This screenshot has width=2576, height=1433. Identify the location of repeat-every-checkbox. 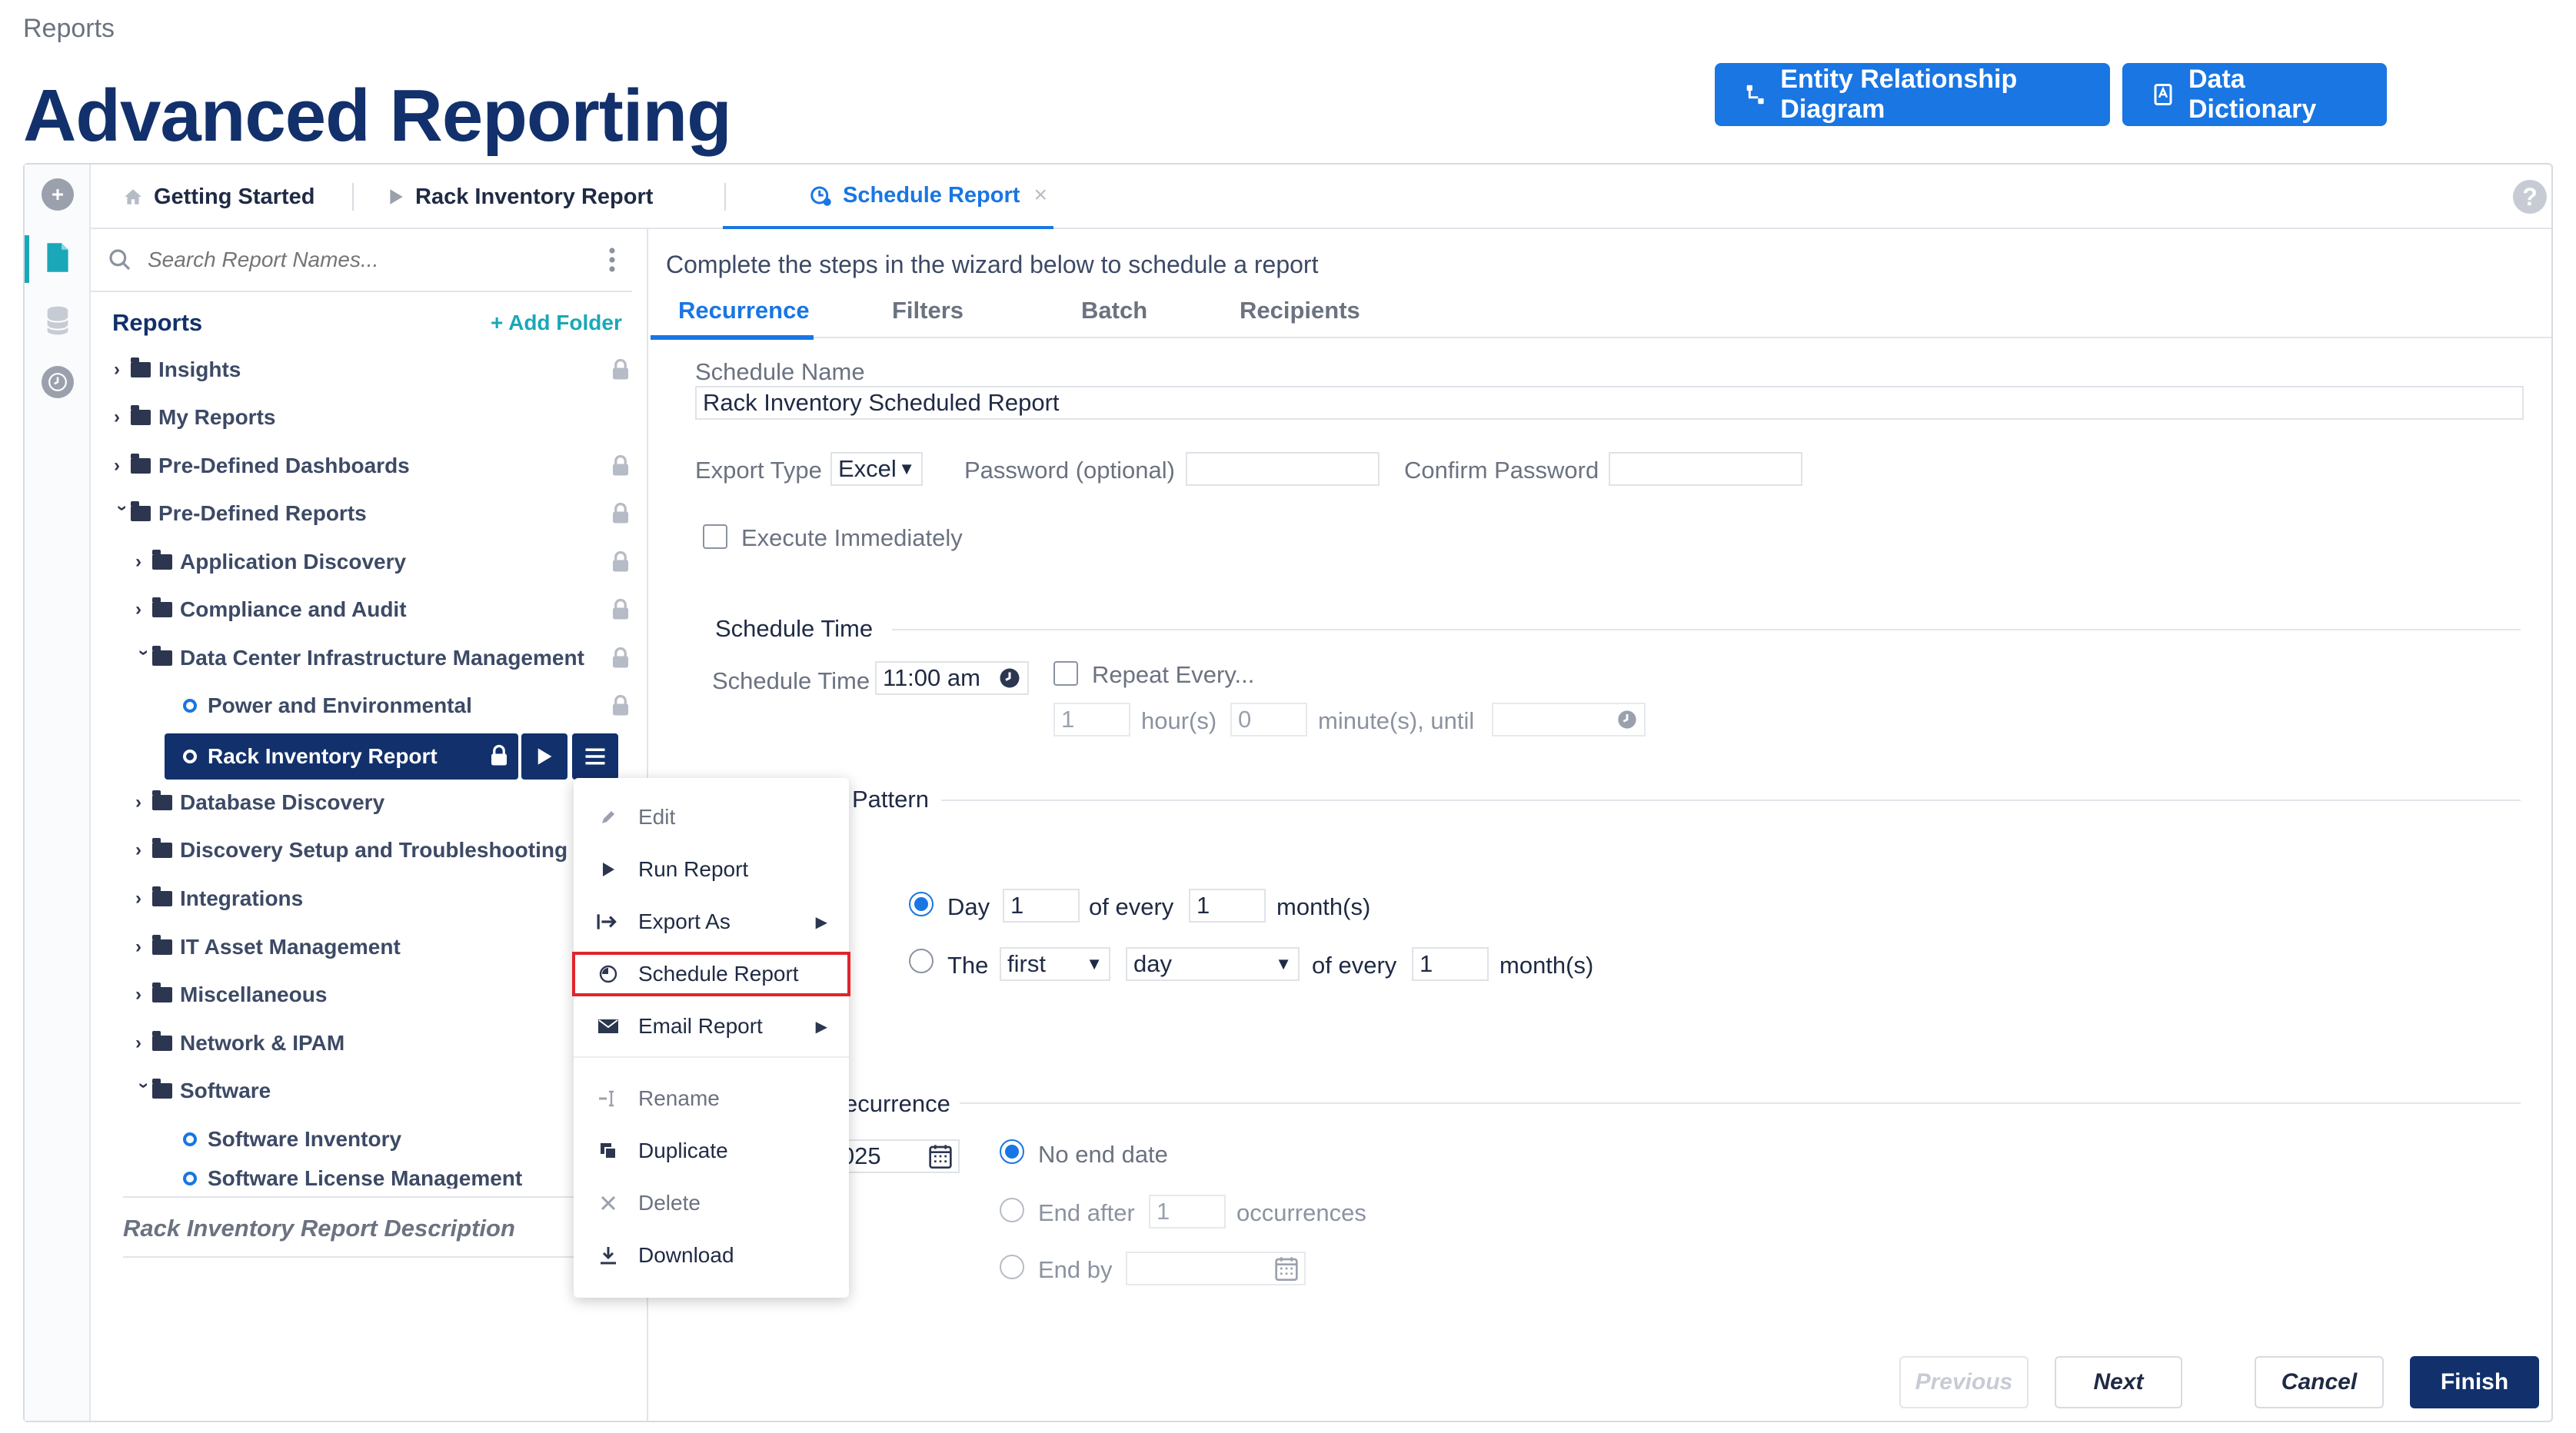
(1065, 674).